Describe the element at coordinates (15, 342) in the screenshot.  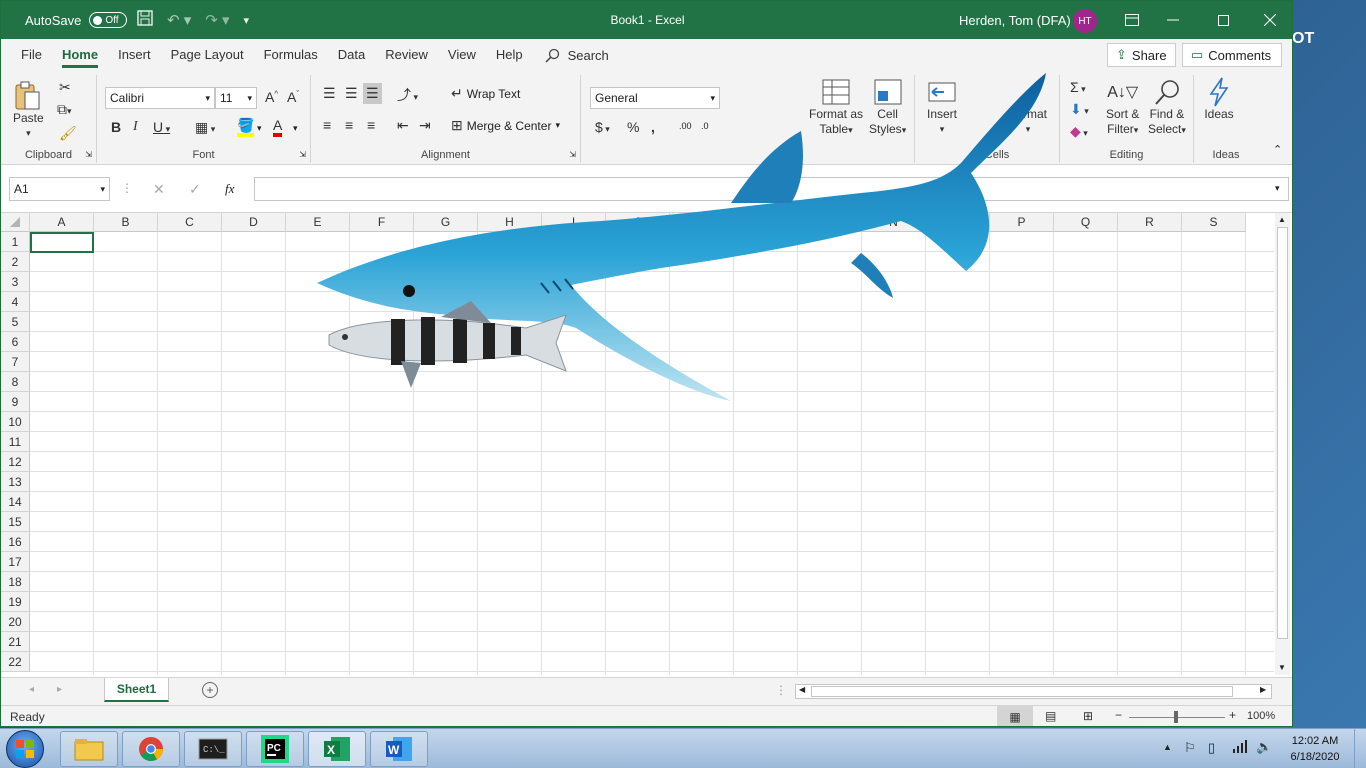
I see `row-header: 6` at that location.